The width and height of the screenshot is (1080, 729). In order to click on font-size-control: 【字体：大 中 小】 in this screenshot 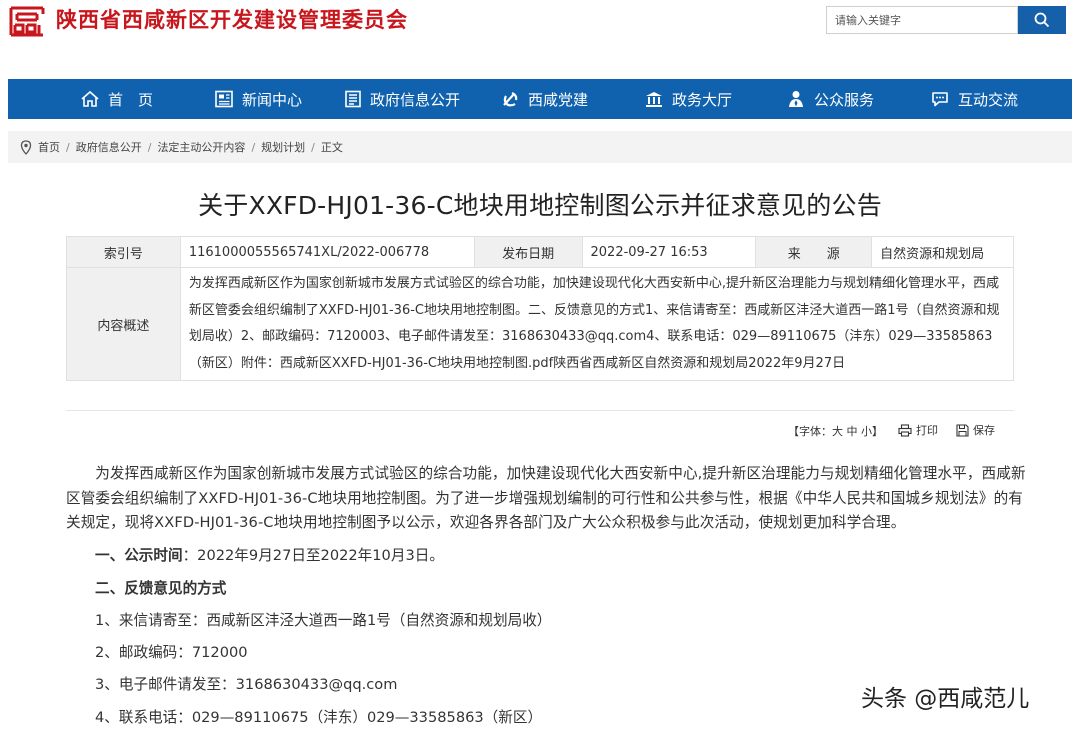, I will do `click(835, 431)`.